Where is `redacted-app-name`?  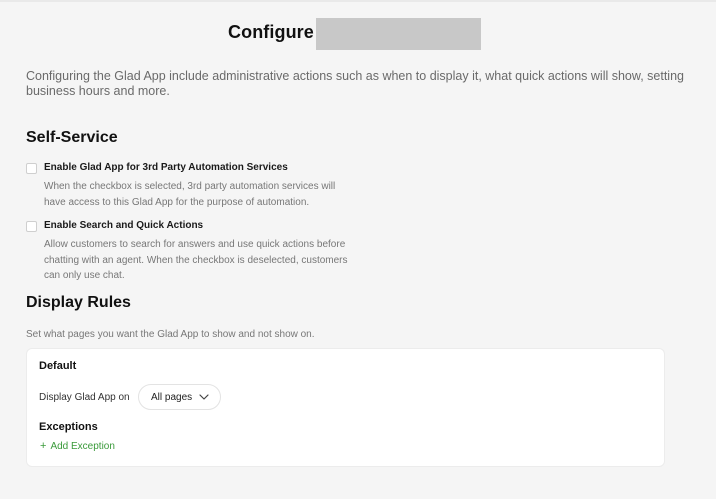 redacted-app-name is located at coordinates (398, 34).